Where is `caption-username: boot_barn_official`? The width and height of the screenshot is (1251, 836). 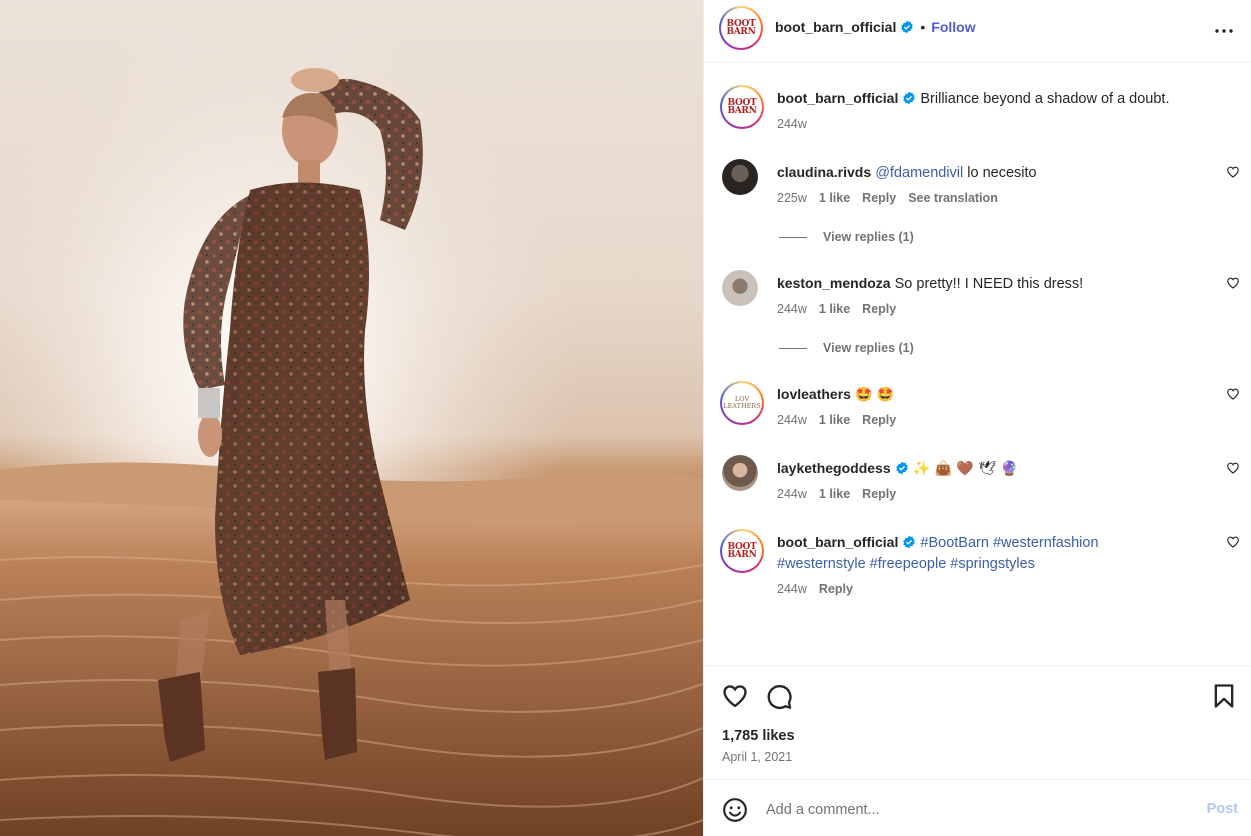
caption-username: boot_barn_official is located at coordinates (837, 98).